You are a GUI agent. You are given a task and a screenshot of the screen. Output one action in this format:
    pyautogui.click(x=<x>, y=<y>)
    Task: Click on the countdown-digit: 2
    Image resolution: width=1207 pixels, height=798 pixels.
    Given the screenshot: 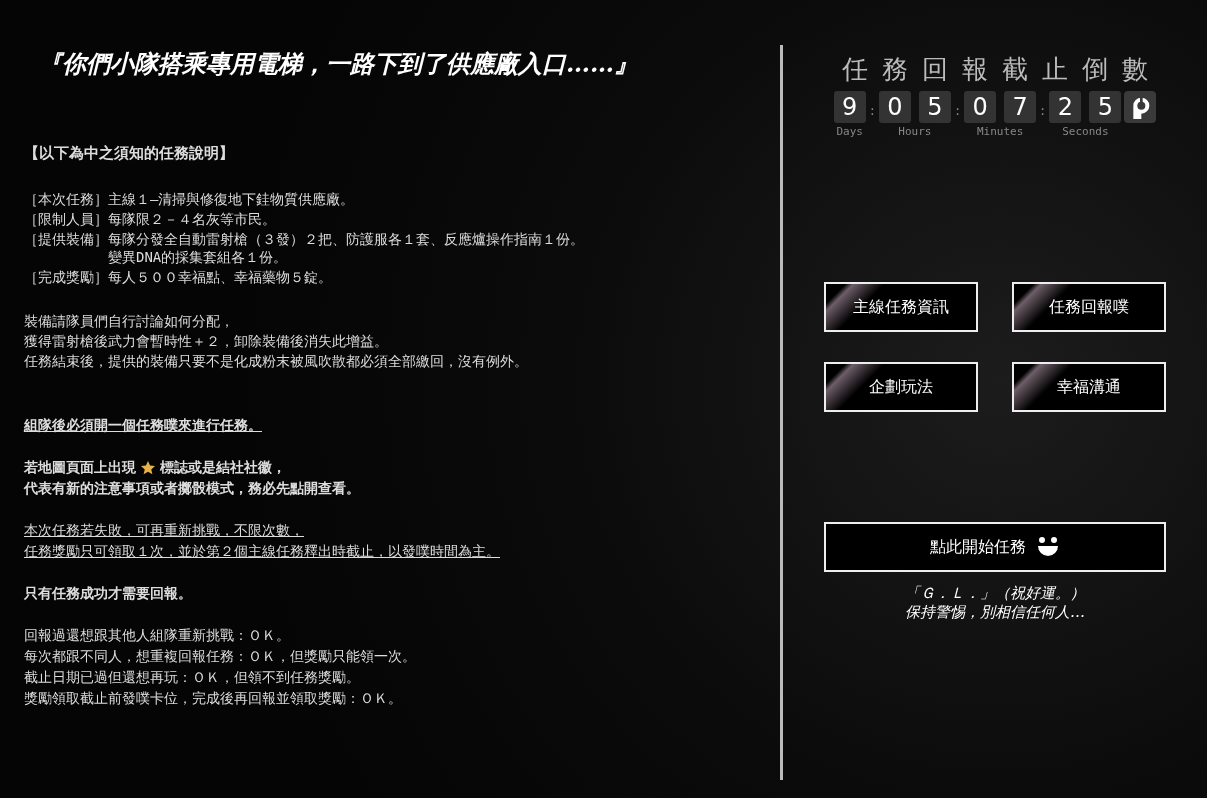 What is the action you would take?
    pyautogui.click(x=1065, y=107)
    